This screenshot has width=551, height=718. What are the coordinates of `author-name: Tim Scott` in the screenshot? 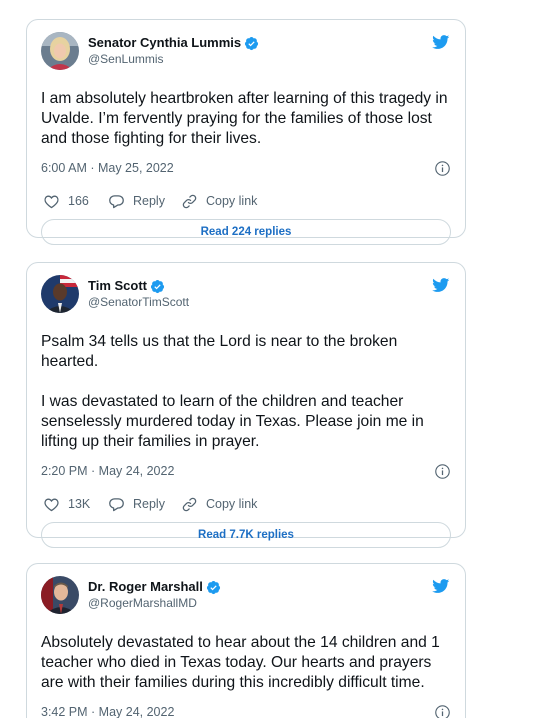 It's located at (117, 286).